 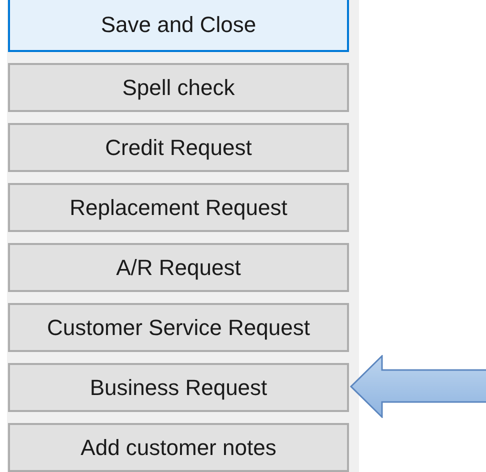 What do you see at coordinates (178, 26) in the screenshot?
I see `action-button: Save and Close` at bounding box center [178, 26].